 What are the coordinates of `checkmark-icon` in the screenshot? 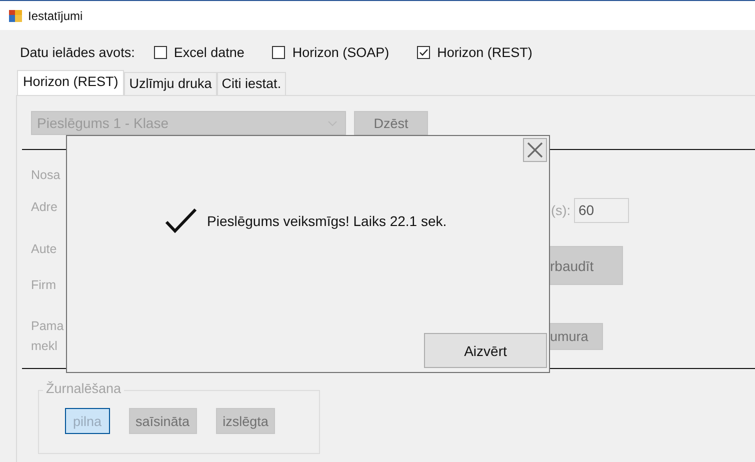 It's located at (181, 221).